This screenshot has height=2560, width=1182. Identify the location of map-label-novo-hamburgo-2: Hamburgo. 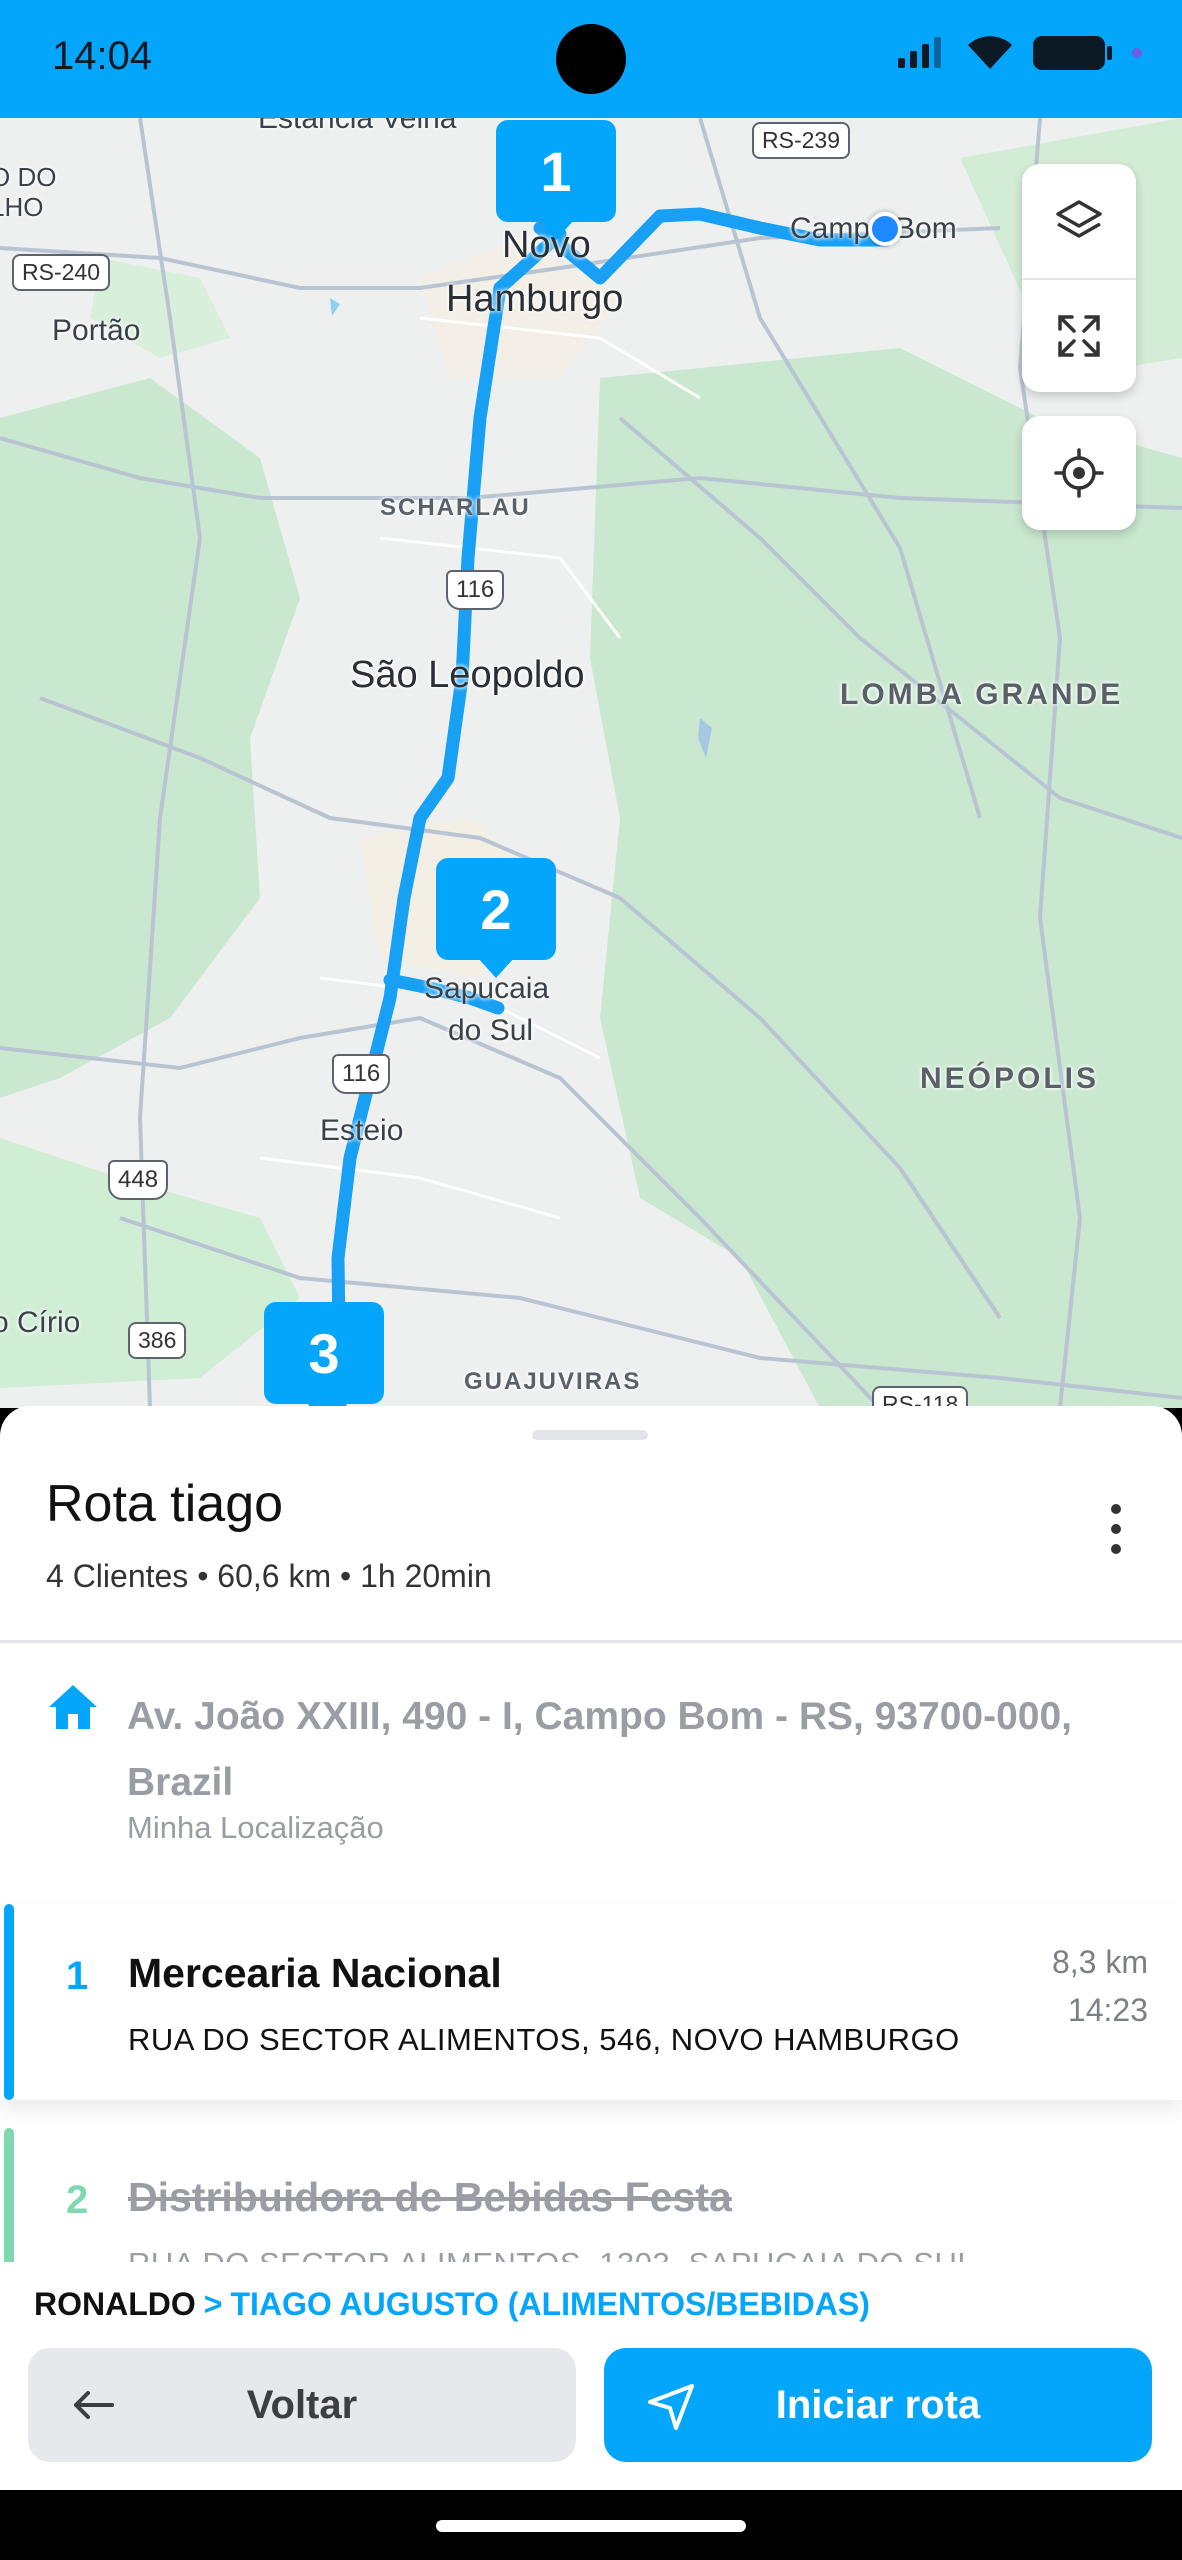
(535, 299).